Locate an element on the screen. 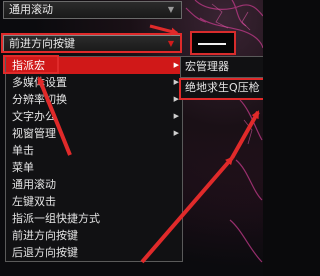  menu-item-label: 菜单 is located at coordinates (23, 167).